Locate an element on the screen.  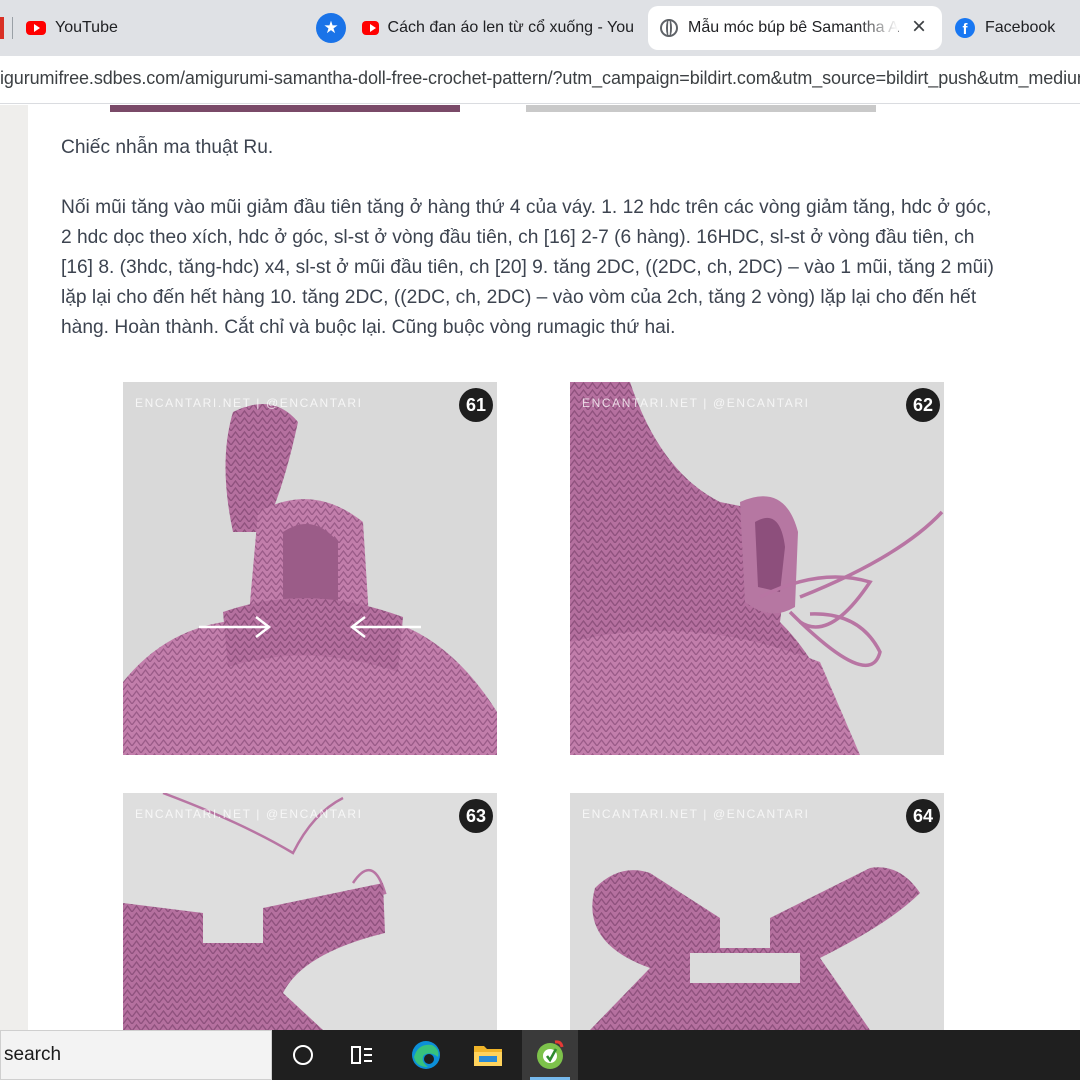
bookmark-knitting-video: Cách đan áo len từ cổ xuống - You is located at coordinates (498, 28).